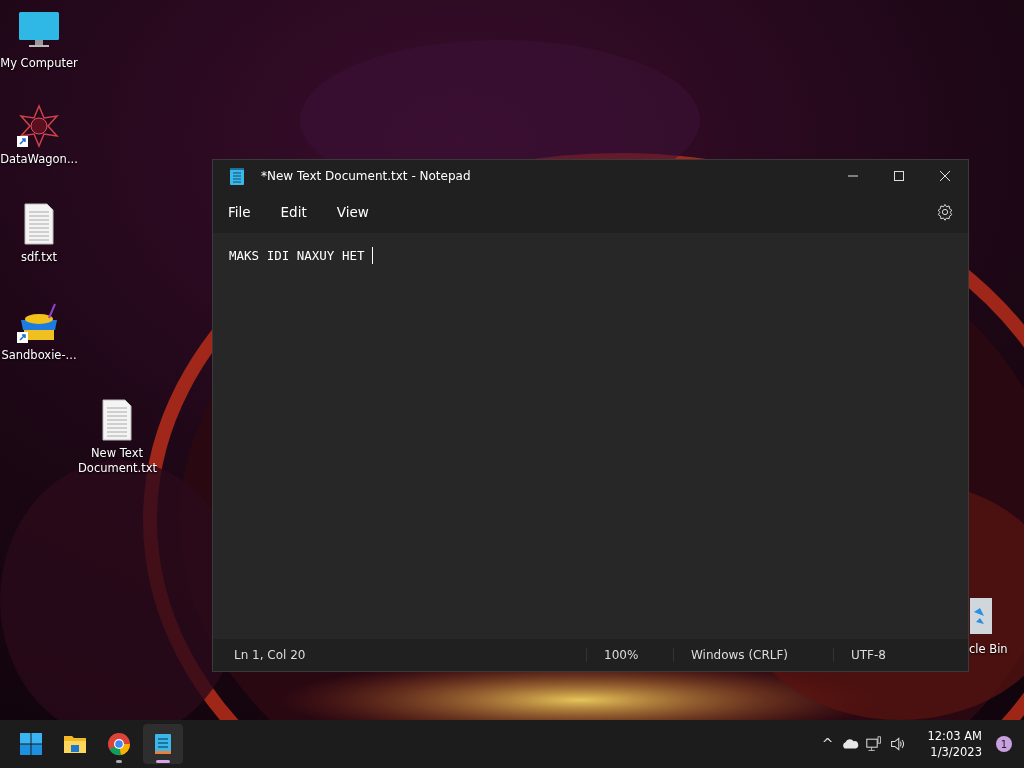 Image resolution: width=1024 pixels, height=768 pixels. What do you see at coordinates (951, 744) in the screenshot?
I see `clock: 12:03 AM 1/3/2023` at bounding box center [951, 744].